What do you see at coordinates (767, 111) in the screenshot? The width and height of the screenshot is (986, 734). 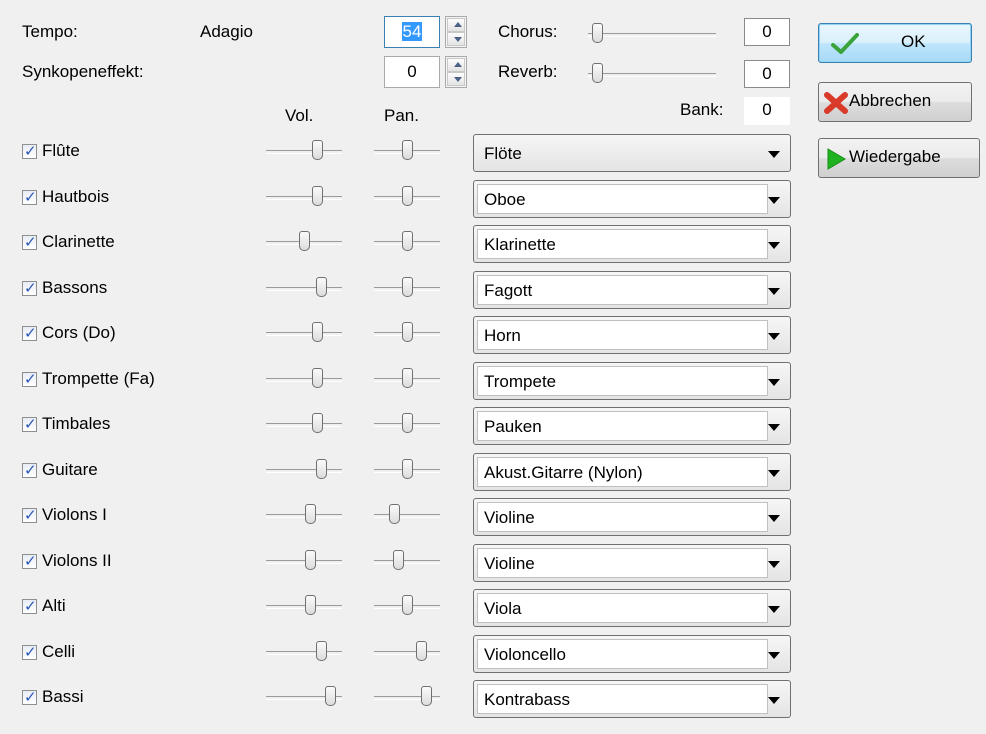 I see `bank-input: 0` at bounding box center [767, 111].